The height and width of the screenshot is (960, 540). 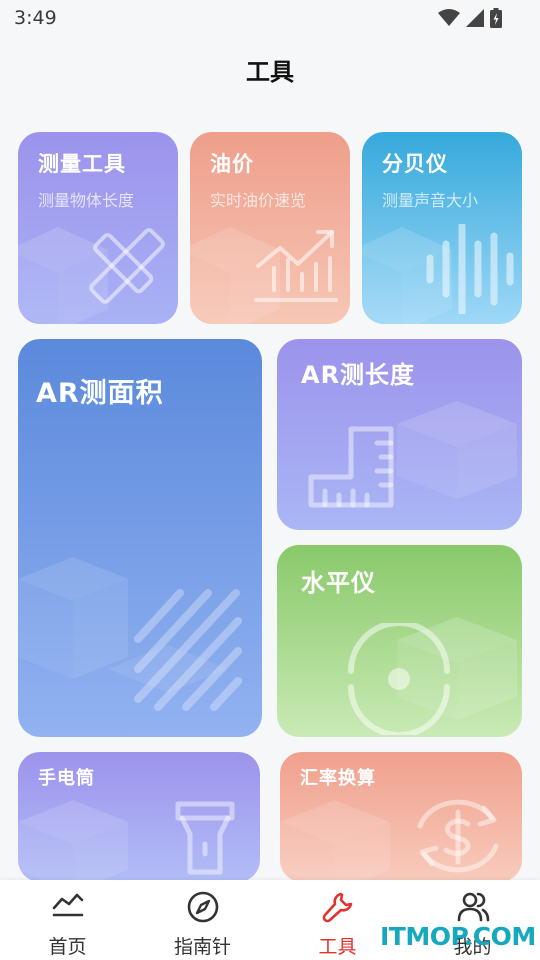 What do you see at coordinates (67, 920) in the screenshot?
I see `tab-home: 首页` at bounding box center [67, 920].